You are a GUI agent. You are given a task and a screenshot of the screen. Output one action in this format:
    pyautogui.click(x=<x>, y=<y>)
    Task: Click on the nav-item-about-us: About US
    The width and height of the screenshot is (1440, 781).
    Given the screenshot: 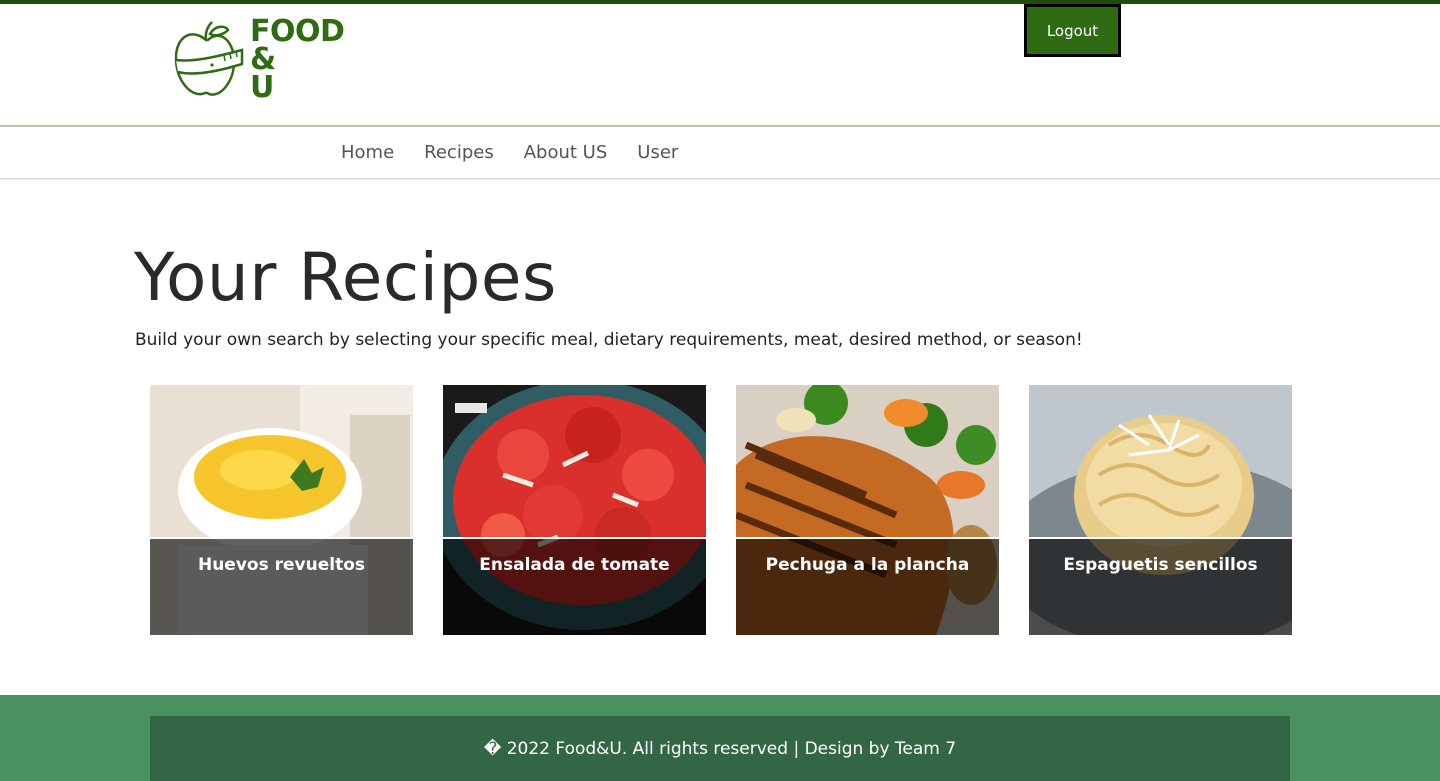 What is the action you would take?
    pyautogui.click(x=566, y=152)
    